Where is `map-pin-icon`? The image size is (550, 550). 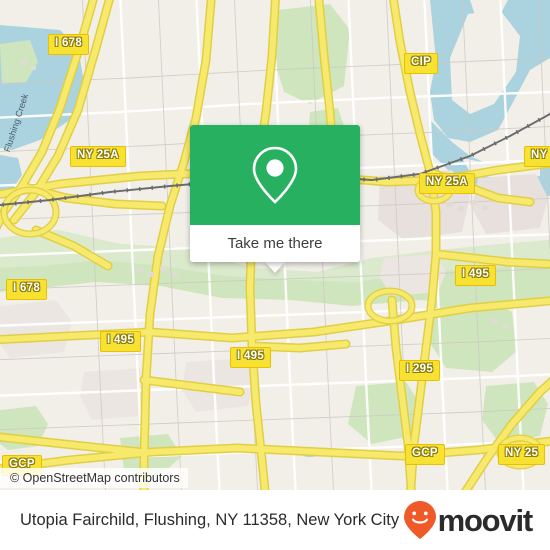 map-pin-icon is located at coordinates (275, 175).